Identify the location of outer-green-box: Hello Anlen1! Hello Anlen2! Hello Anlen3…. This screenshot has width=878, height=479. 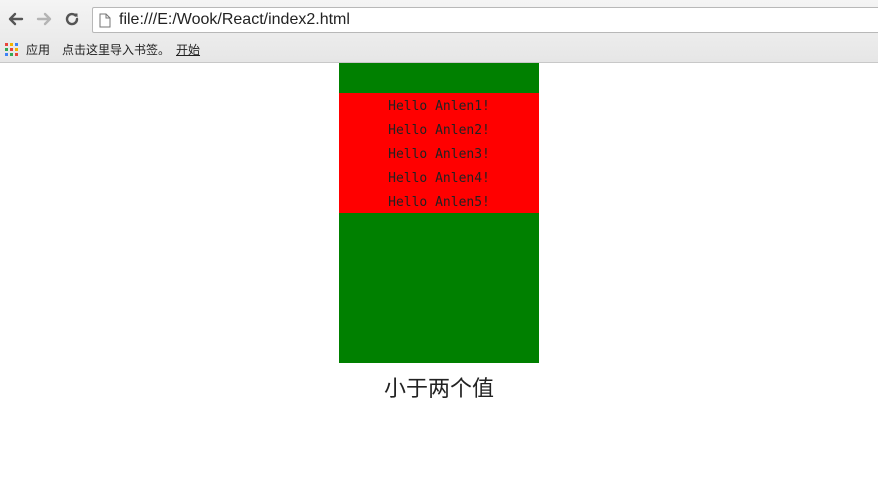
(439, 213).